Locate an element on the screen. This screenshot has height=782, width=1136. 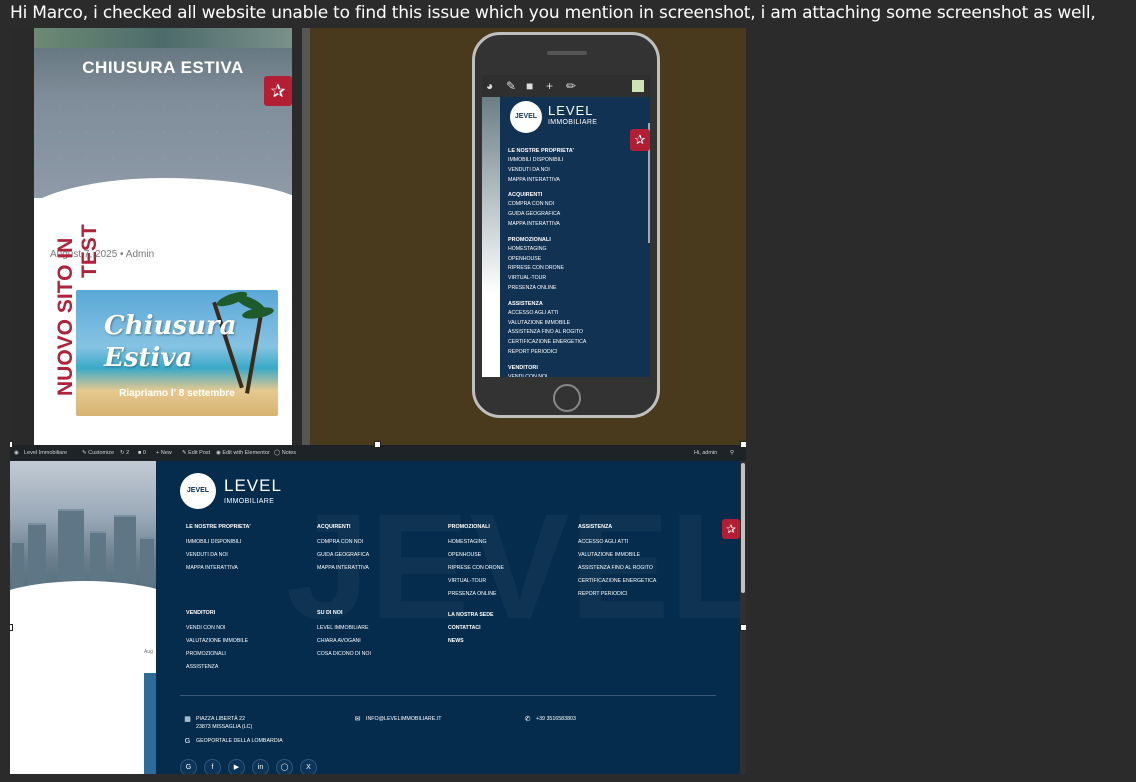
edit-elementor-link: ◉ Edit with Elementor is located at coordinates (243, 453).